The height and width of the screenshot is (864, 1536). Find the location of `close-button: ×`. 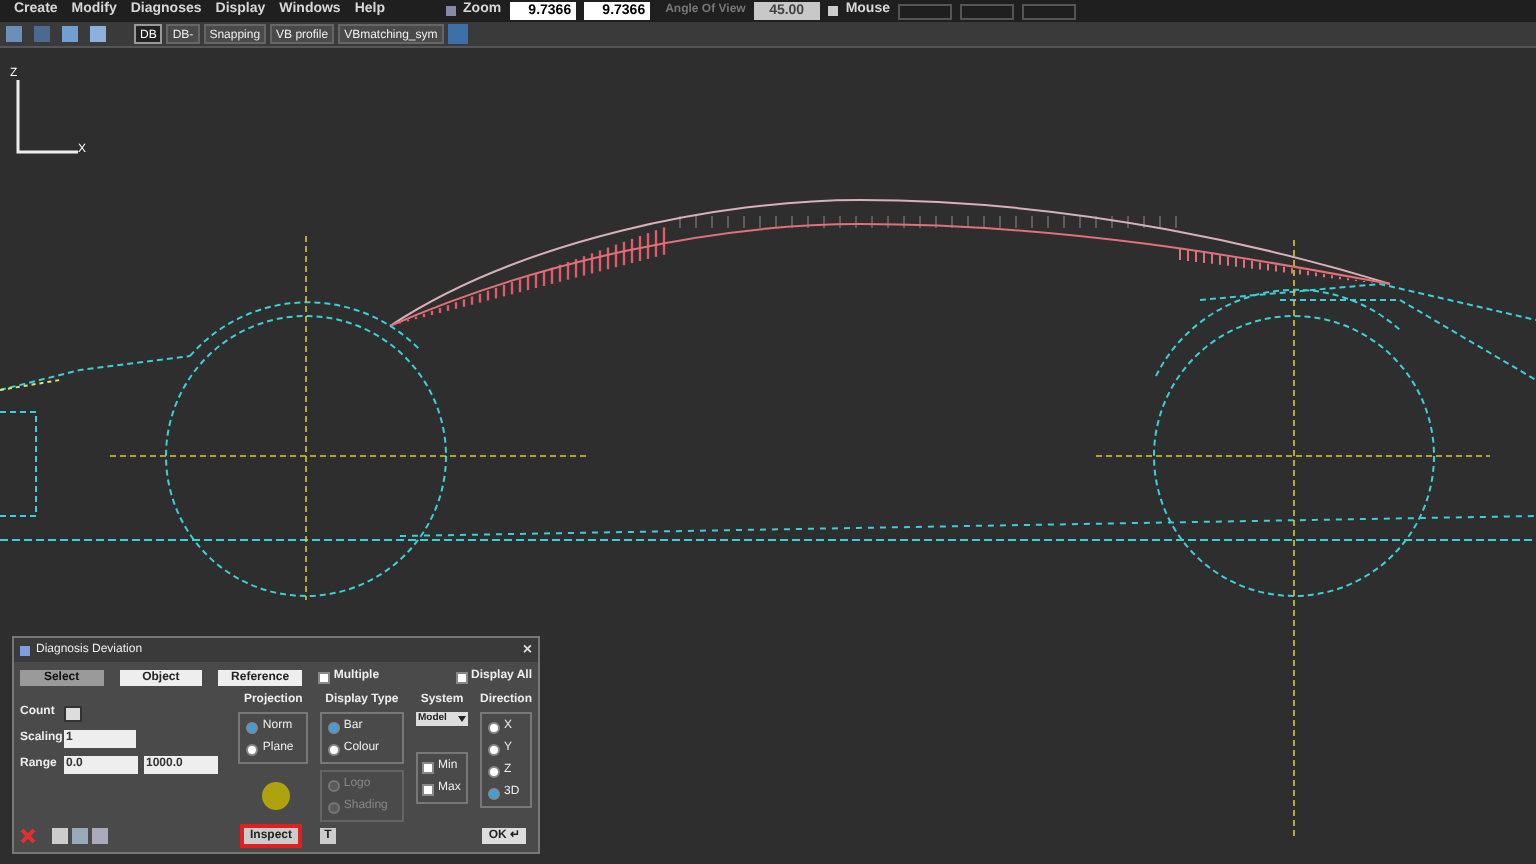

close-button: × is located at coordinates (527, 650).